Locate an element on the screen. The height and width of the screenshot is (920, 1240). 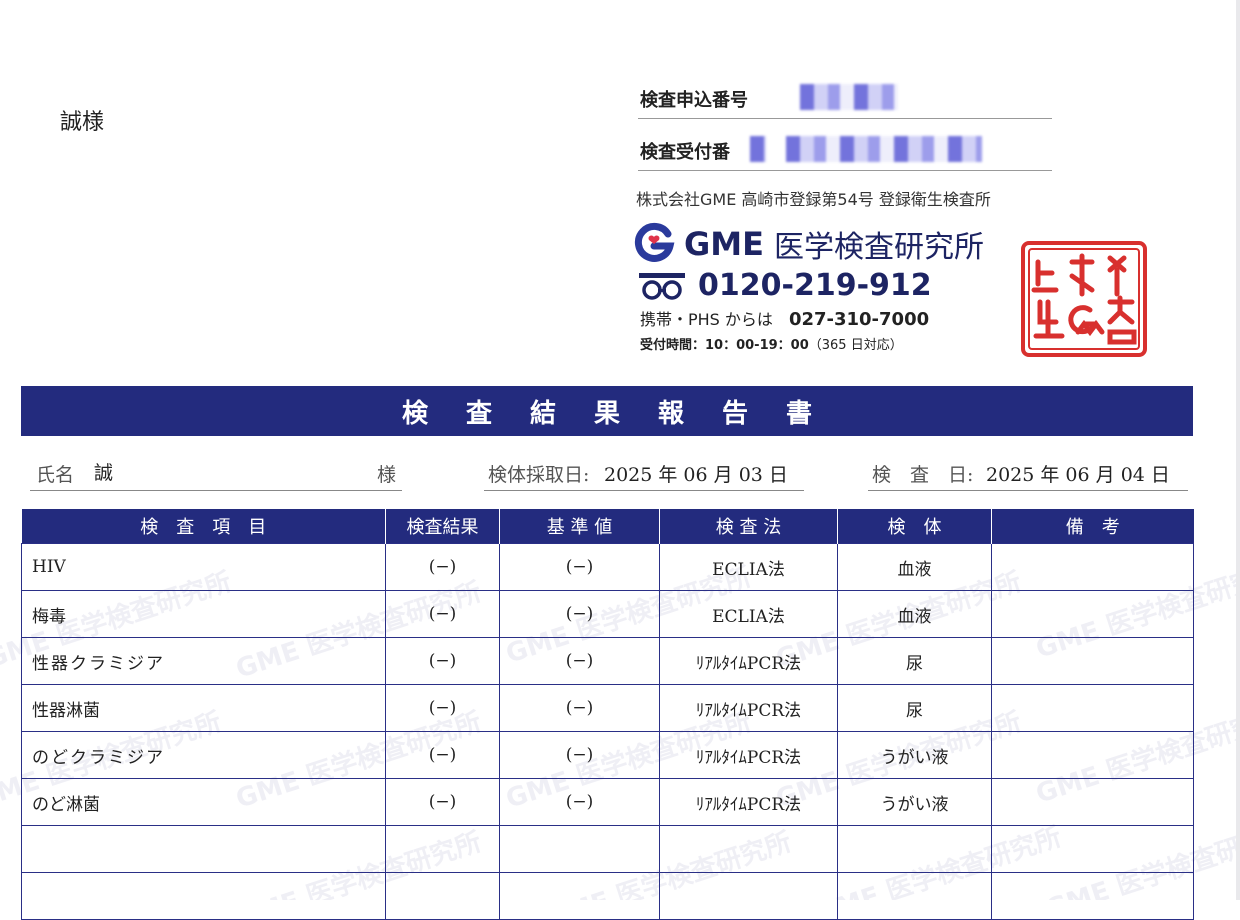
header-remarks: 備 考 is located at coordinates (1092, 526).